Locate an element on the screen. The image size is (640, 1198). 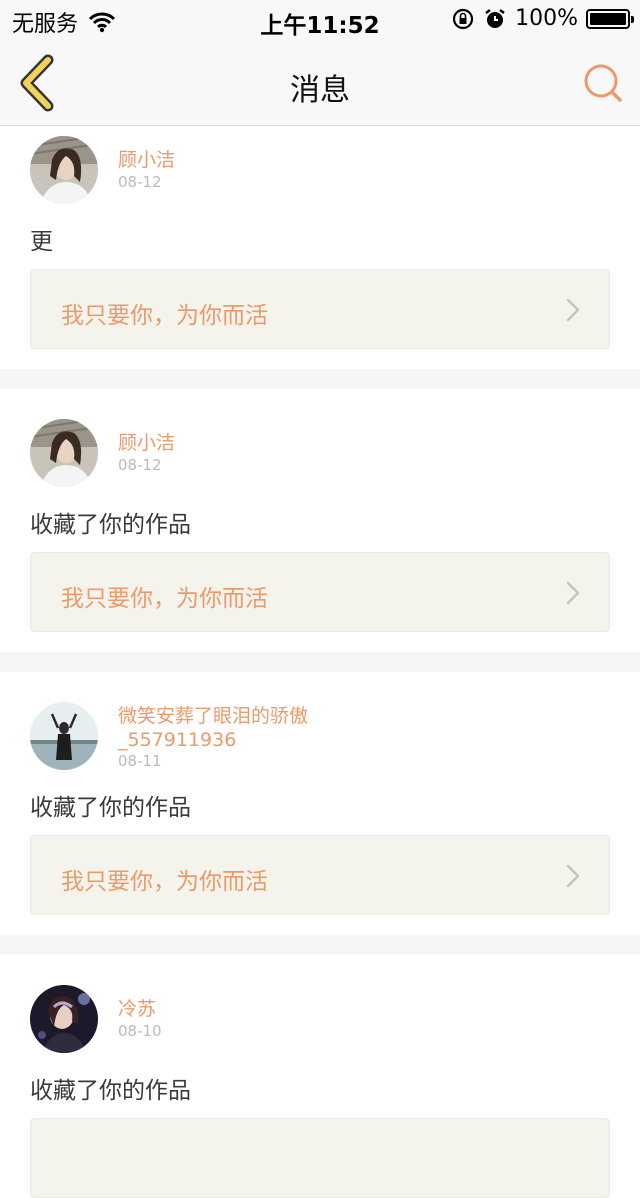
nav-bar: 消息 is located at coordinates (320, 83).